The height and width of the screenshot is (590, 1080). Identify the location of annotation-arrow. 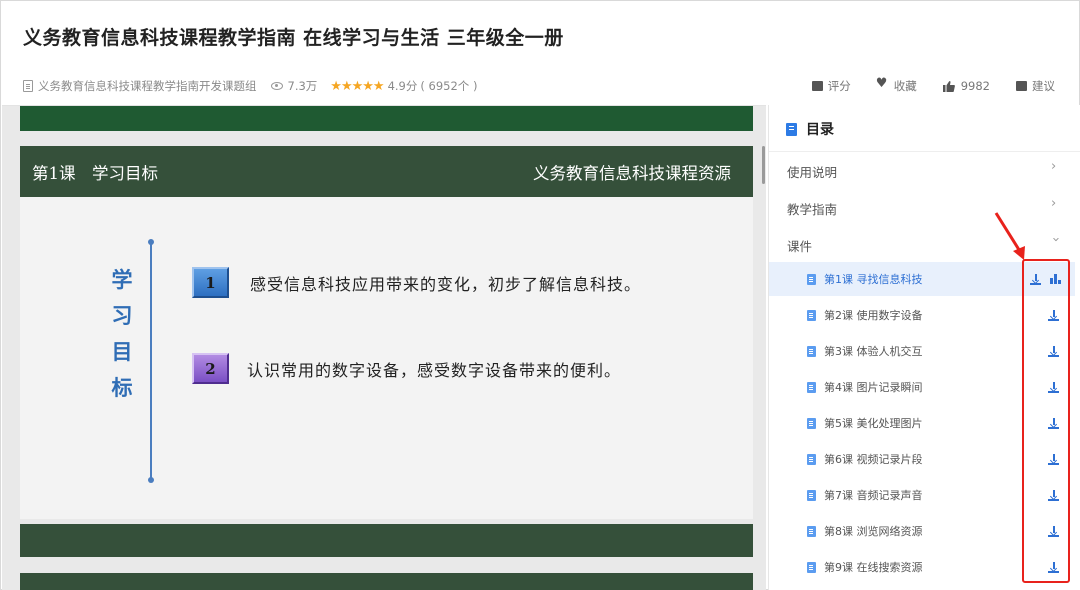
(1009, 236).